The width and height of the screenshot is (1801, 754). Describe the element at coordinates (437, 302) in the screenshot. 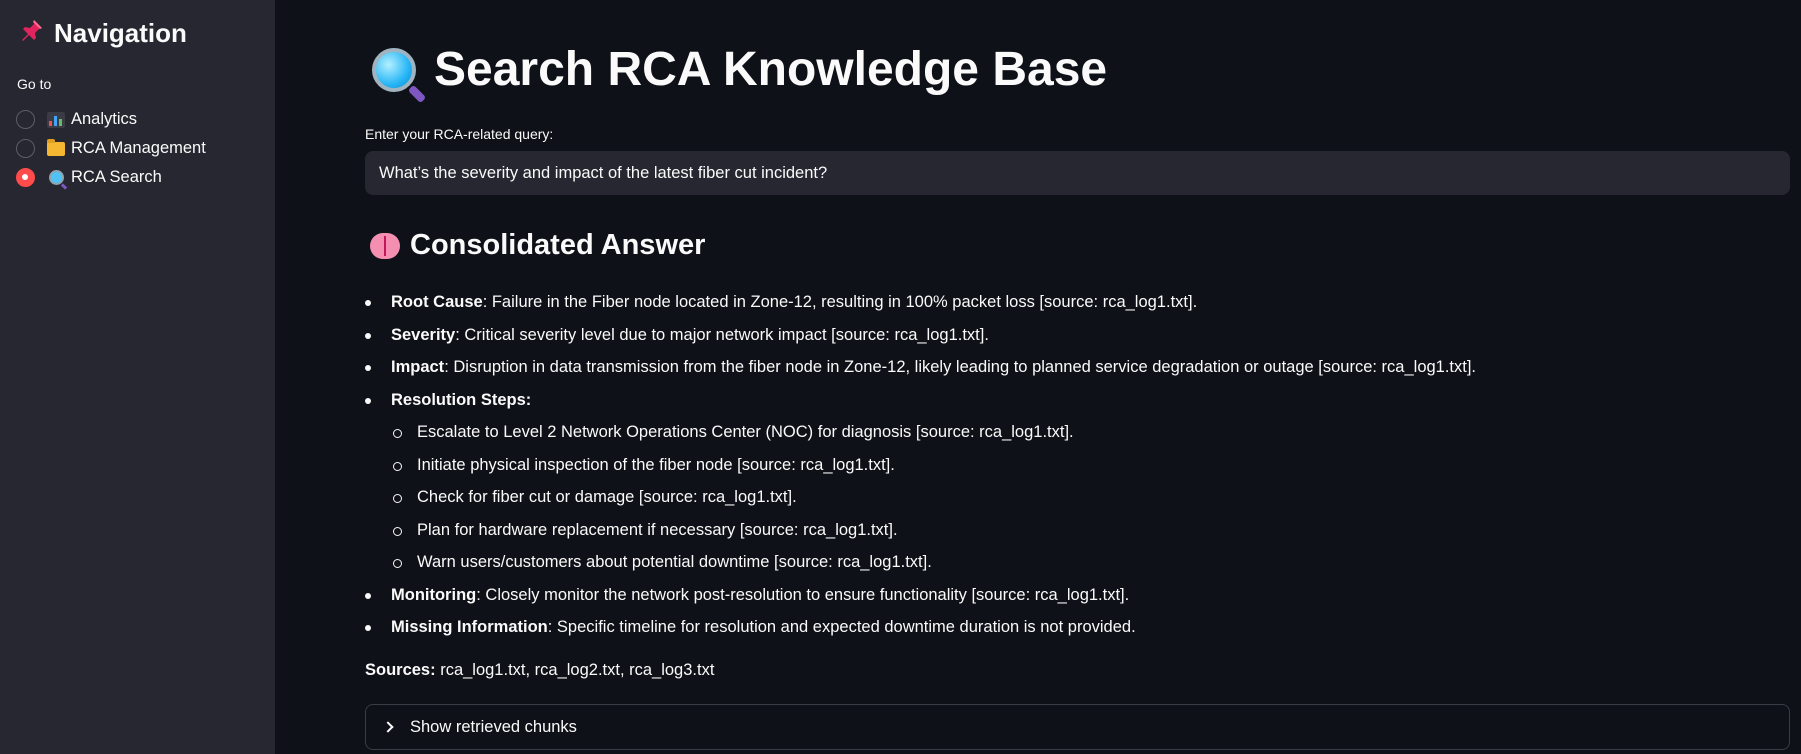

I see `answer-item-key: Root Cause` at that location.